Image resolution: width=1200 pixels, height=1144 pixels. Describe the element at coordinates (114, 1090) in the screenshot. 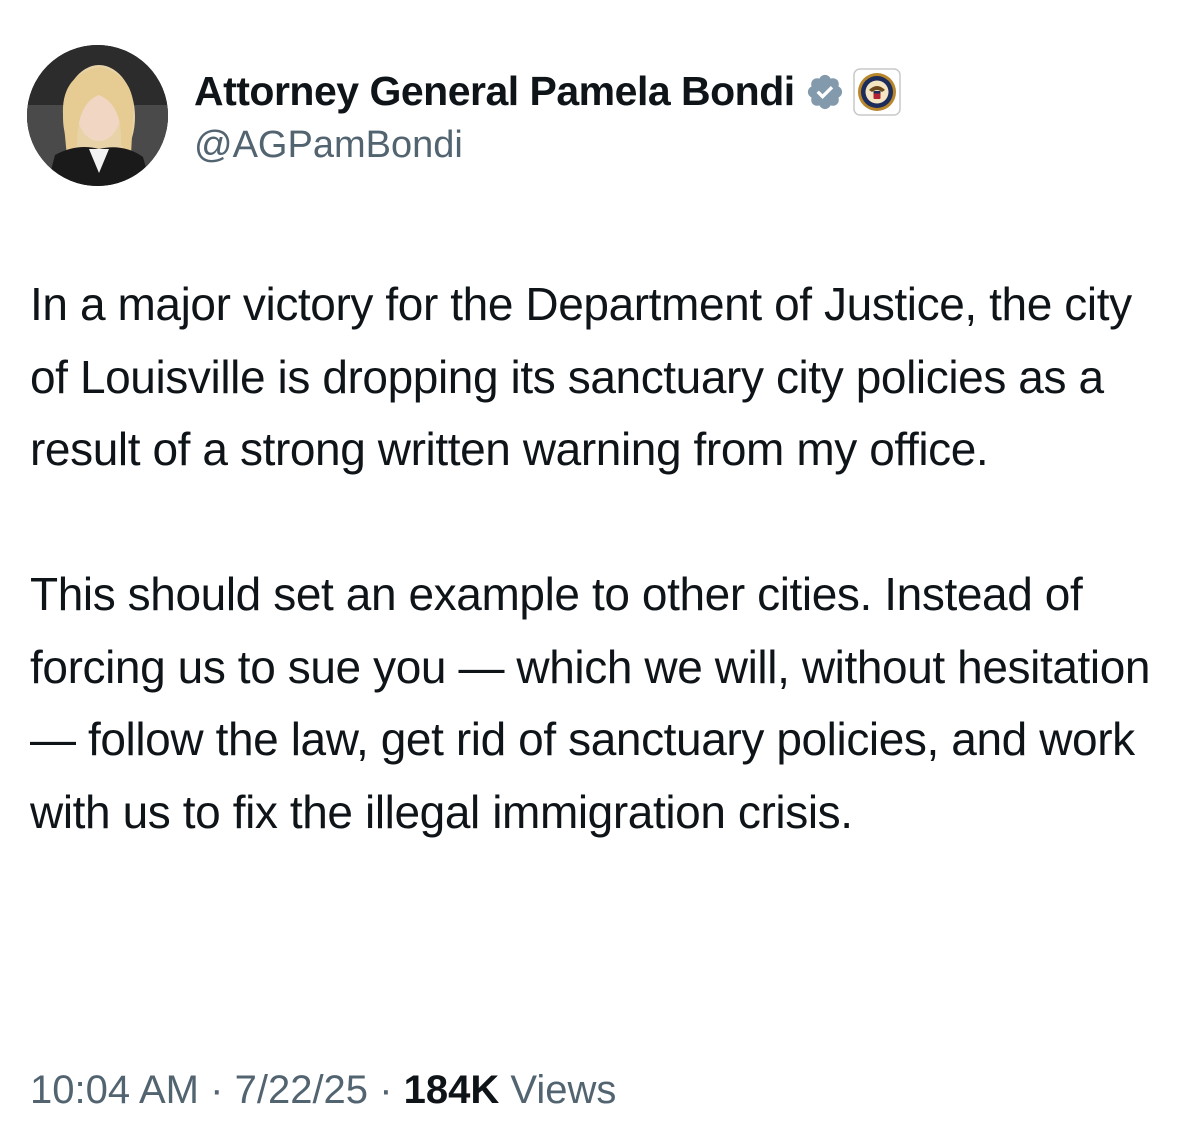

I see `tweet-time: 10:04 AM` at that location.